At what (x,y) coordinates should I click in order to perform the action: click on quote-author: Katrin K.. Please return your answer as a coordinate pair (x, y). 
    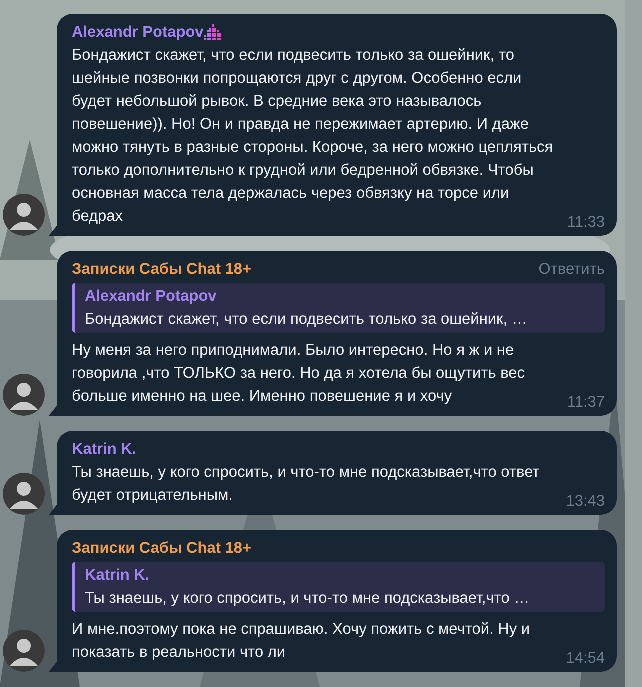
    Looking at the image, I should click on (118, 576).